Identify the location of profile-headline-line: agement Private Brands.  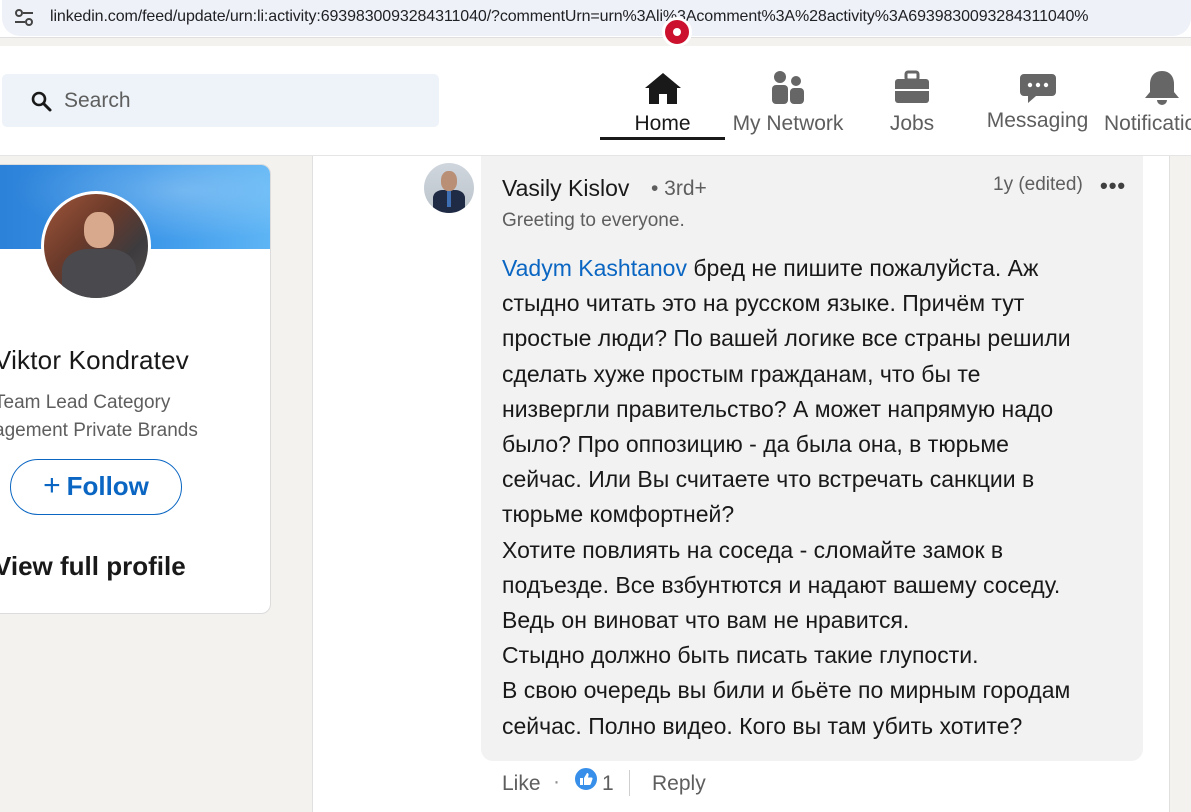
(99, 430).